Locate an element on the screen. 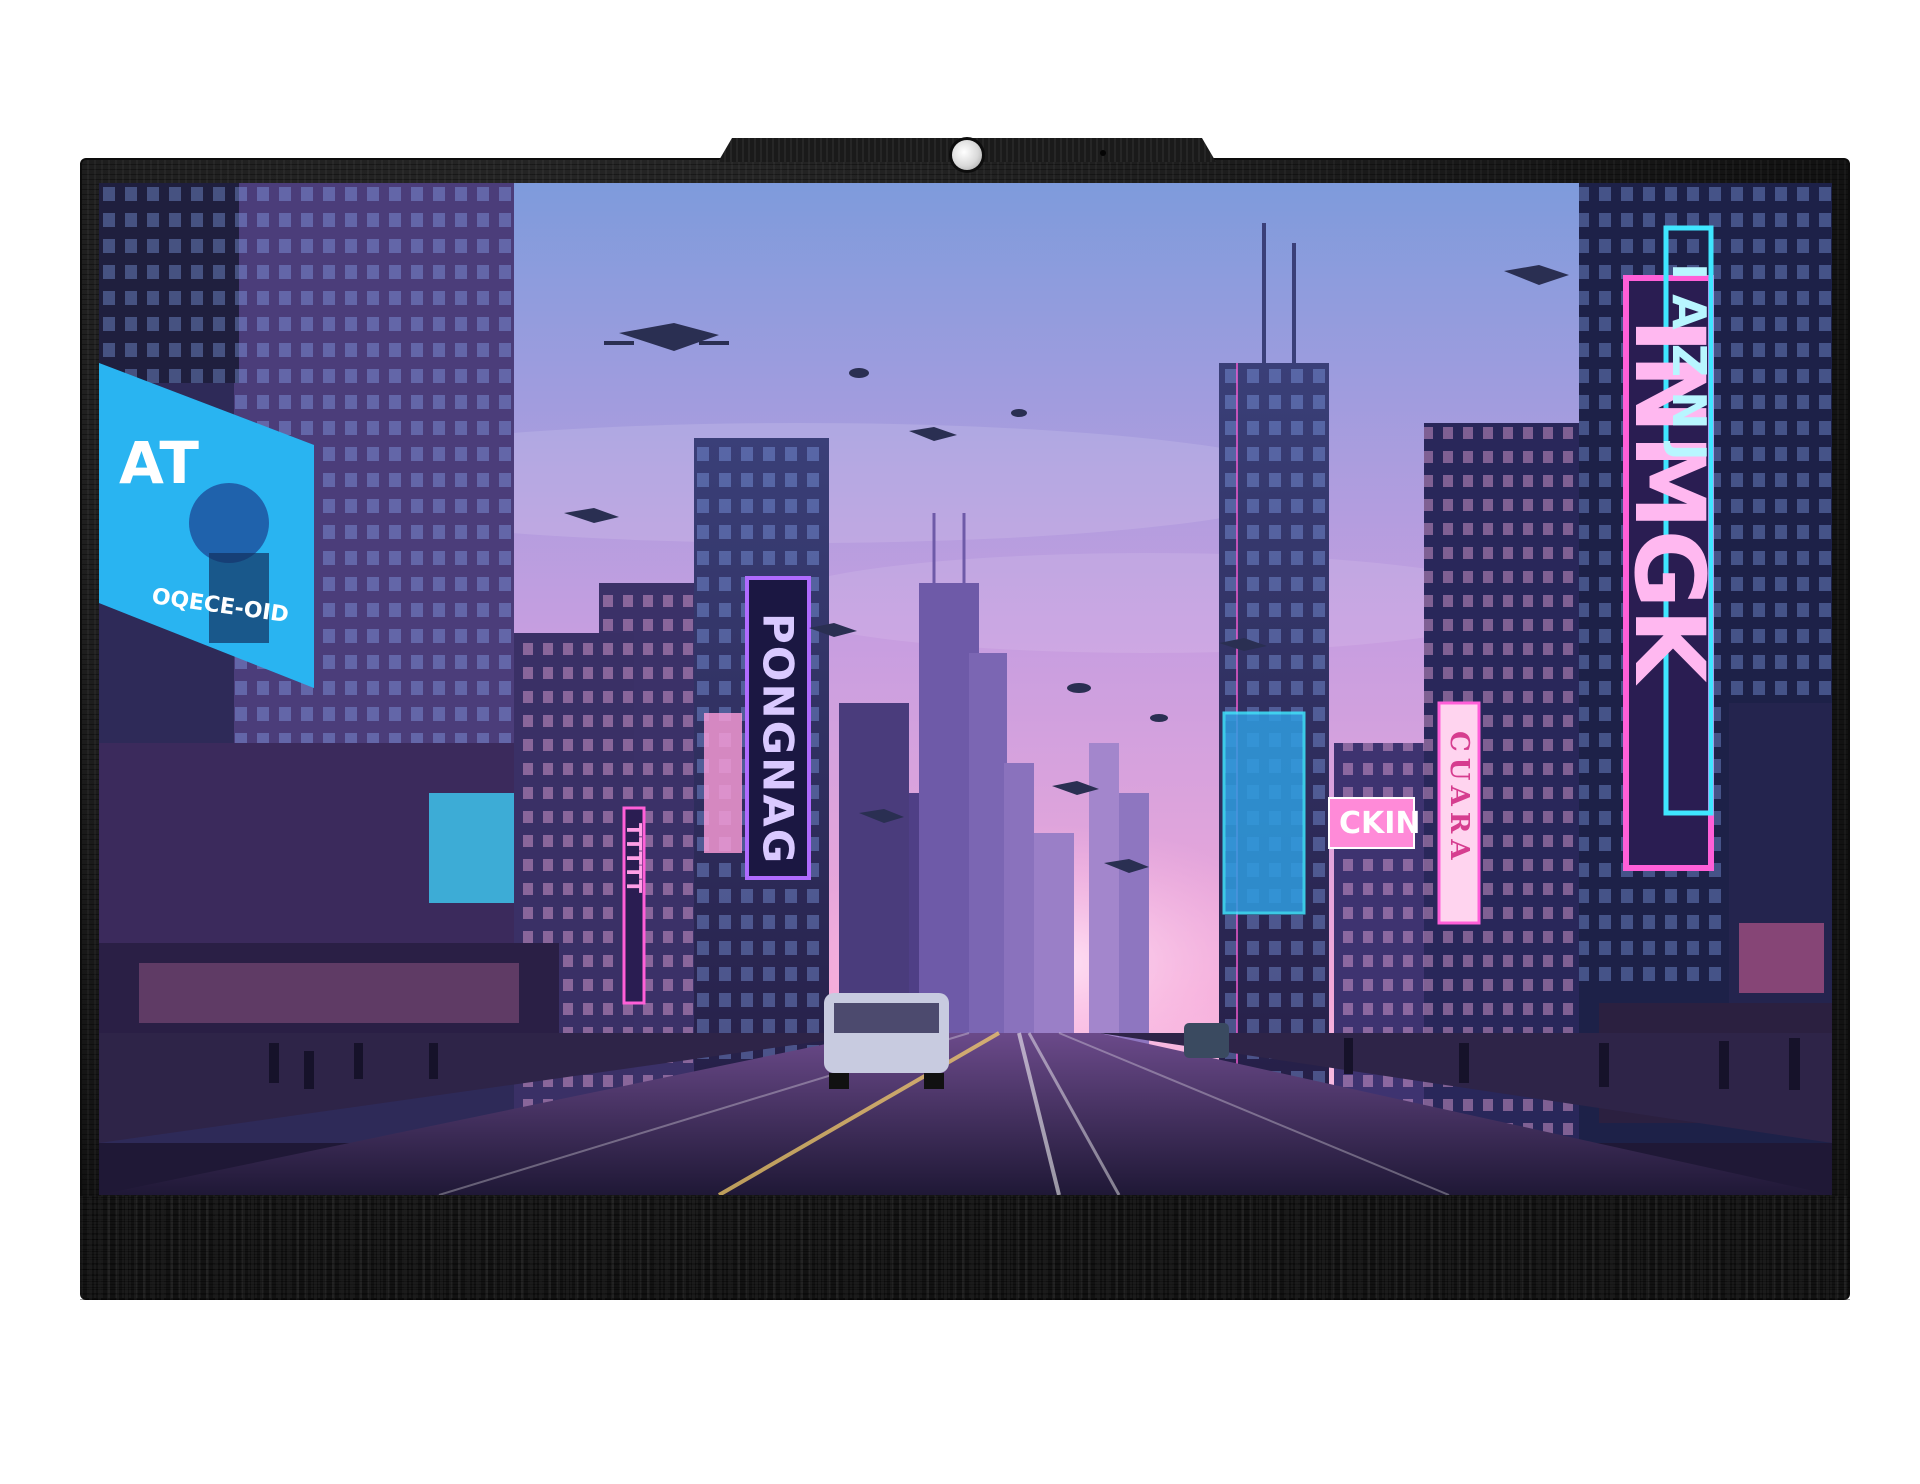 This screenshot has height=1484, width=1920. webcam-icon is located at coordinates (967, 155).